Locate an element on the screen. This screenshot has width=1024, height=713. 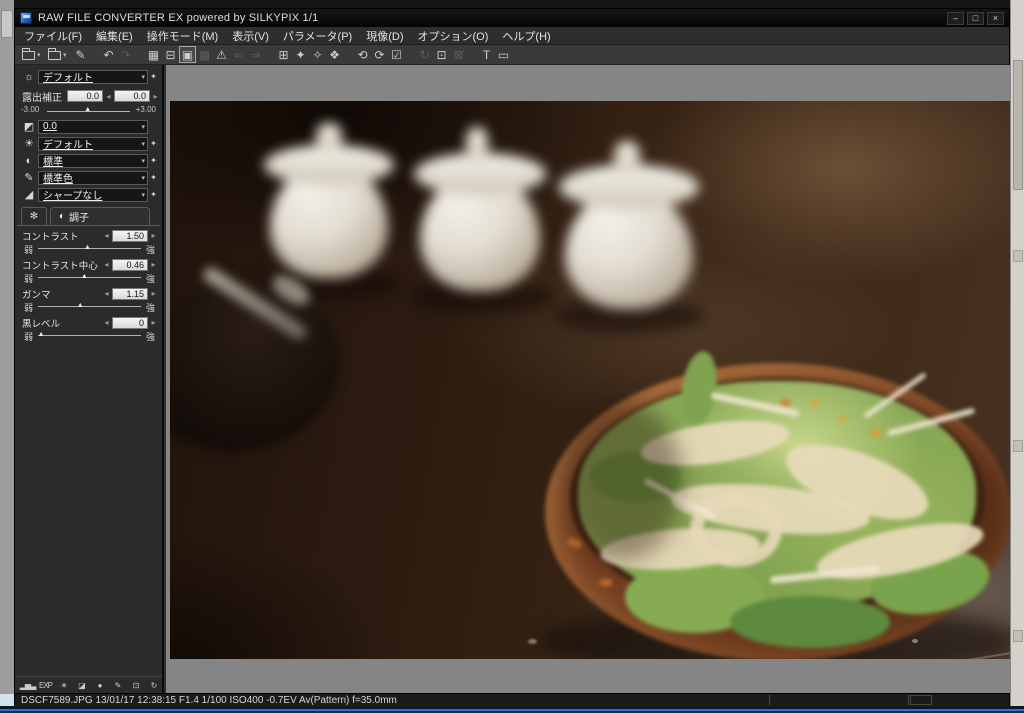
menu-help: ヘルプ(H) is located at coordinates (526, 36).